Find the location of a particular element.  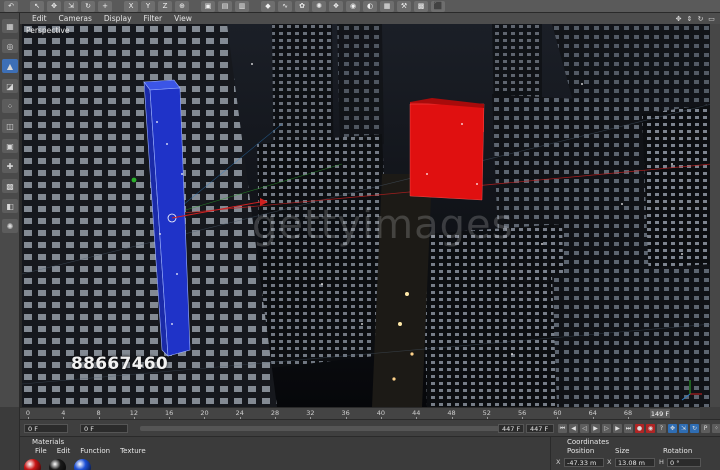

record-icon: ● is located at coordinates (639, 428).